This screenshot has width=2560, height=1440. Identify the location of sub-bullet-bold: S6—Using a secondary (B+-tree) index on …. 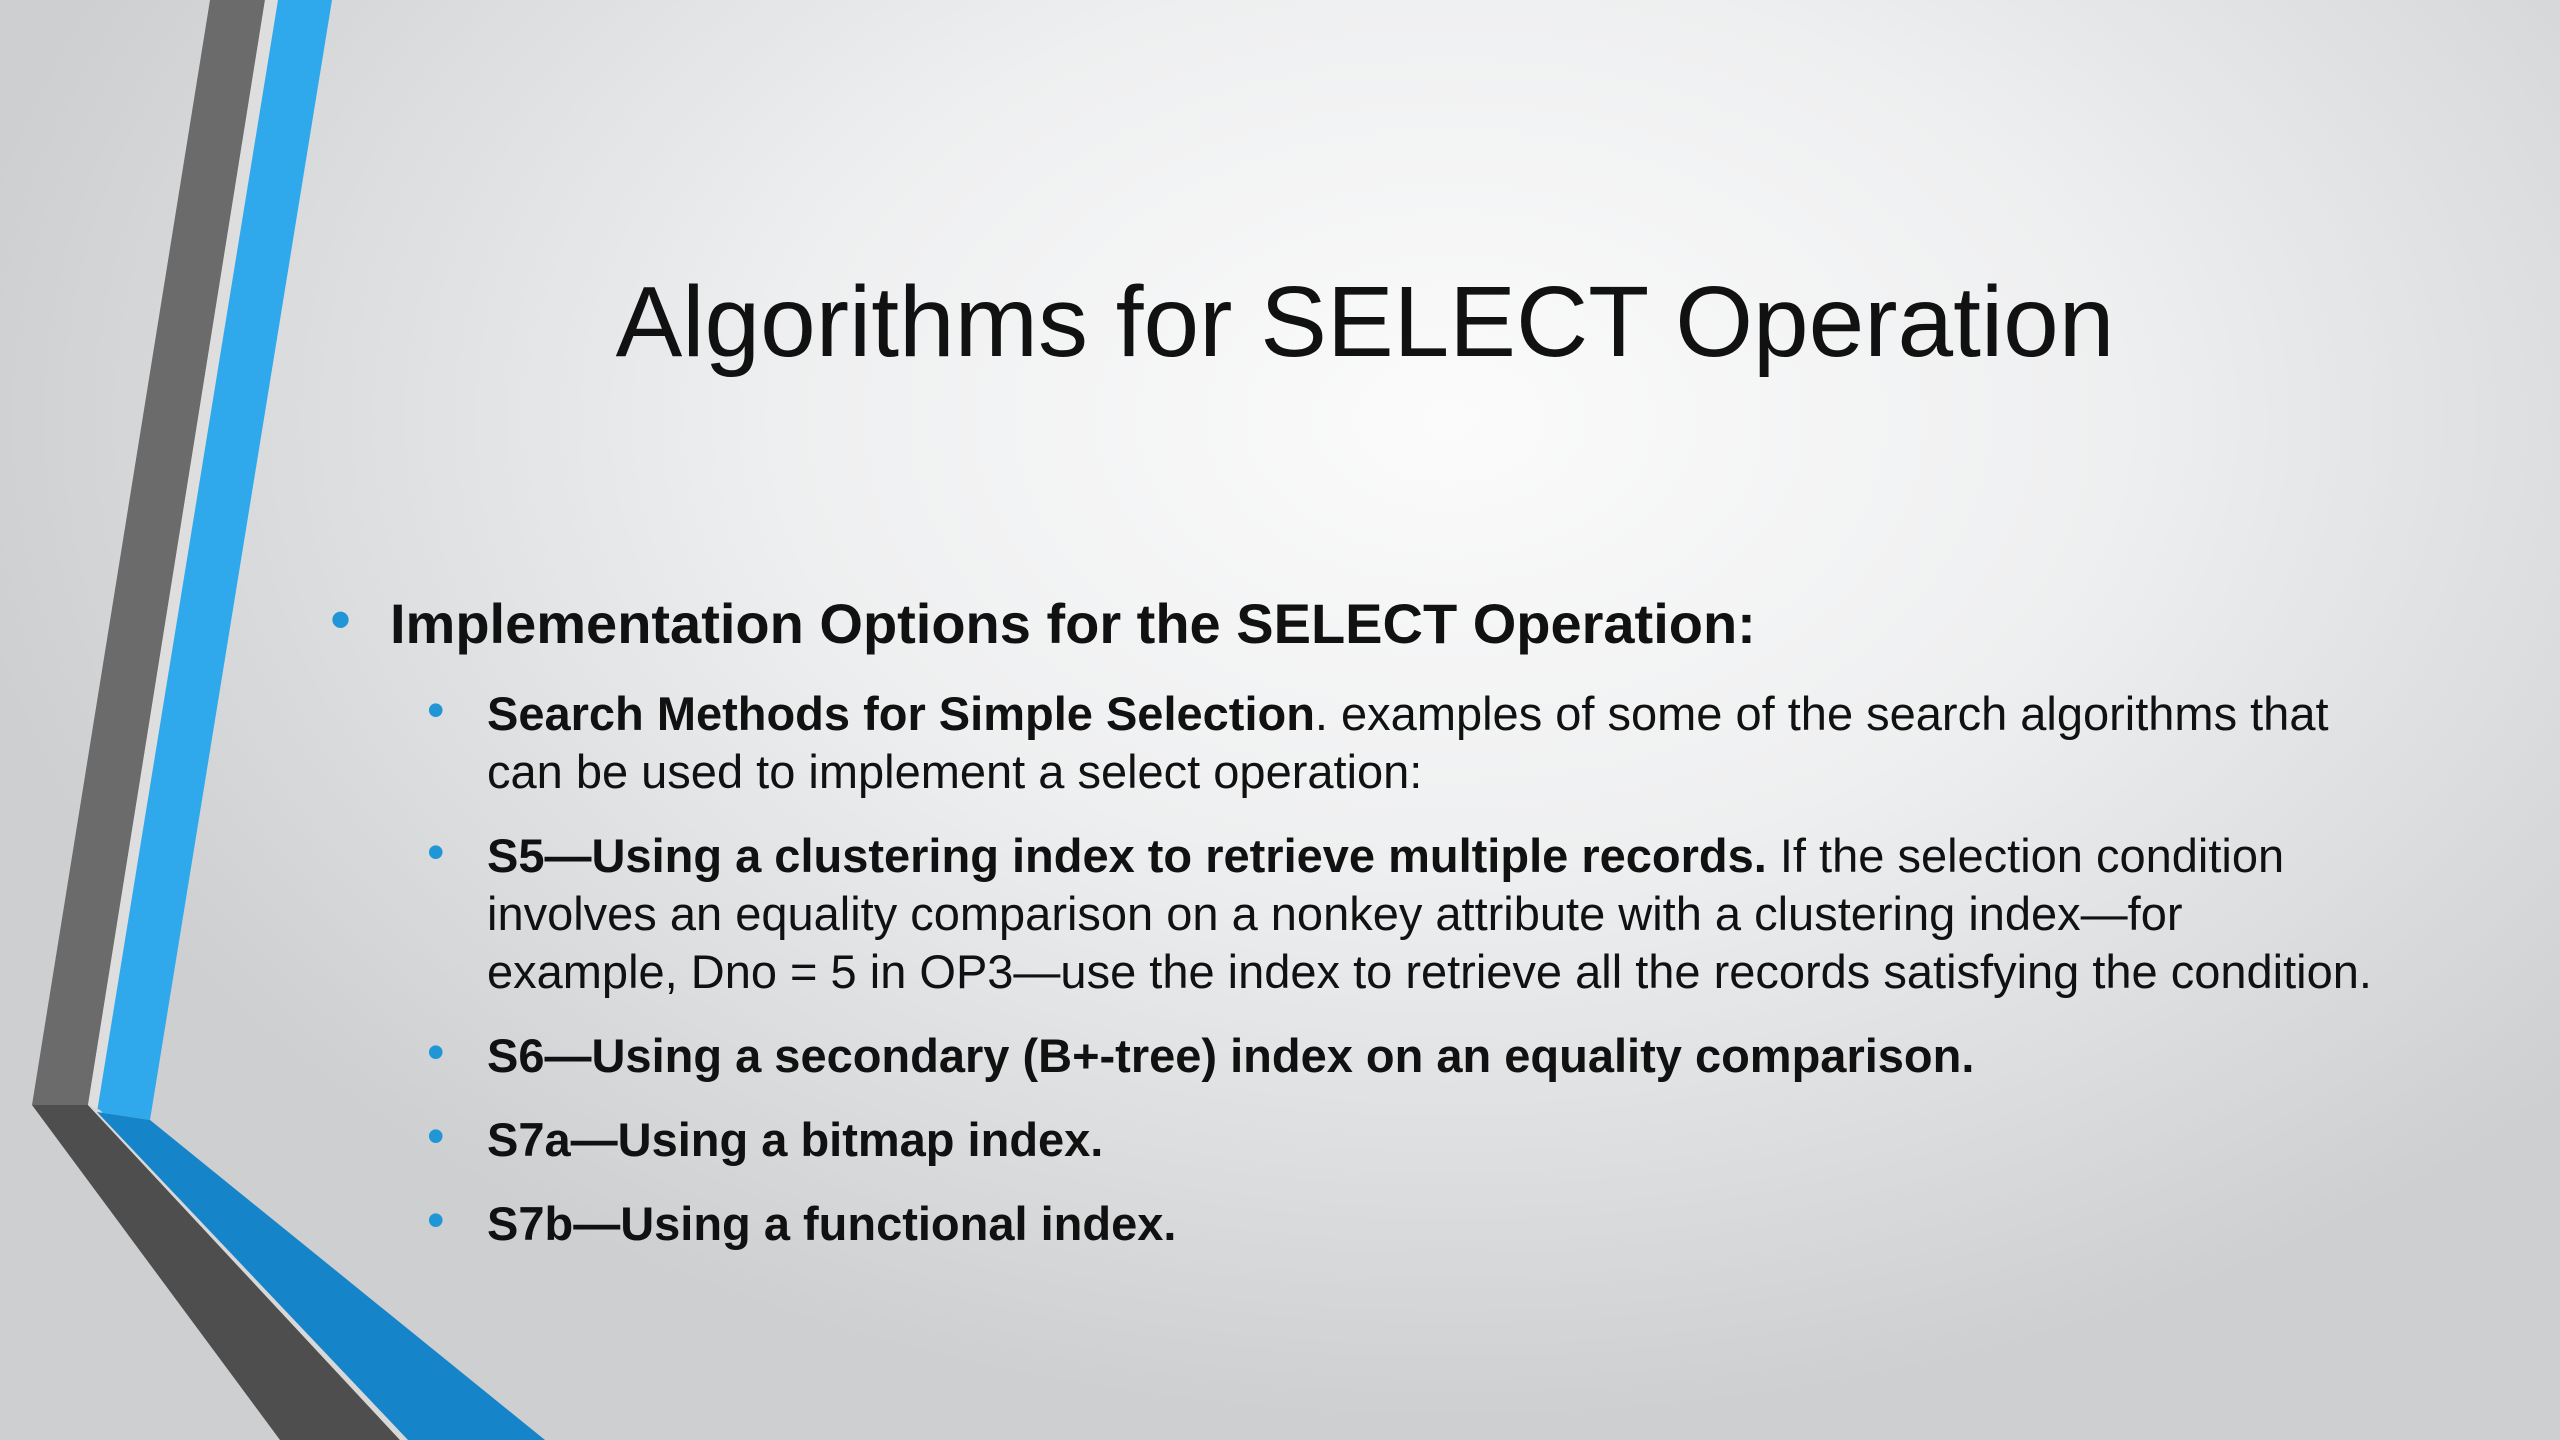
(1231, 1056).